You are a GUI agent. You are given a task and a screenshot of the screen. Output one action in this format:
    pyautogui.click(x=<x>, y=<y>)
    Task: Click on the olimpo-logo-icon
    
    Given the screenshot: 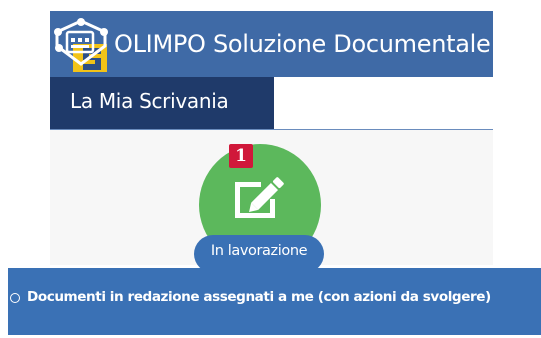 What is the action you would take?
    pyautogui.click(x=81, y=45)
    